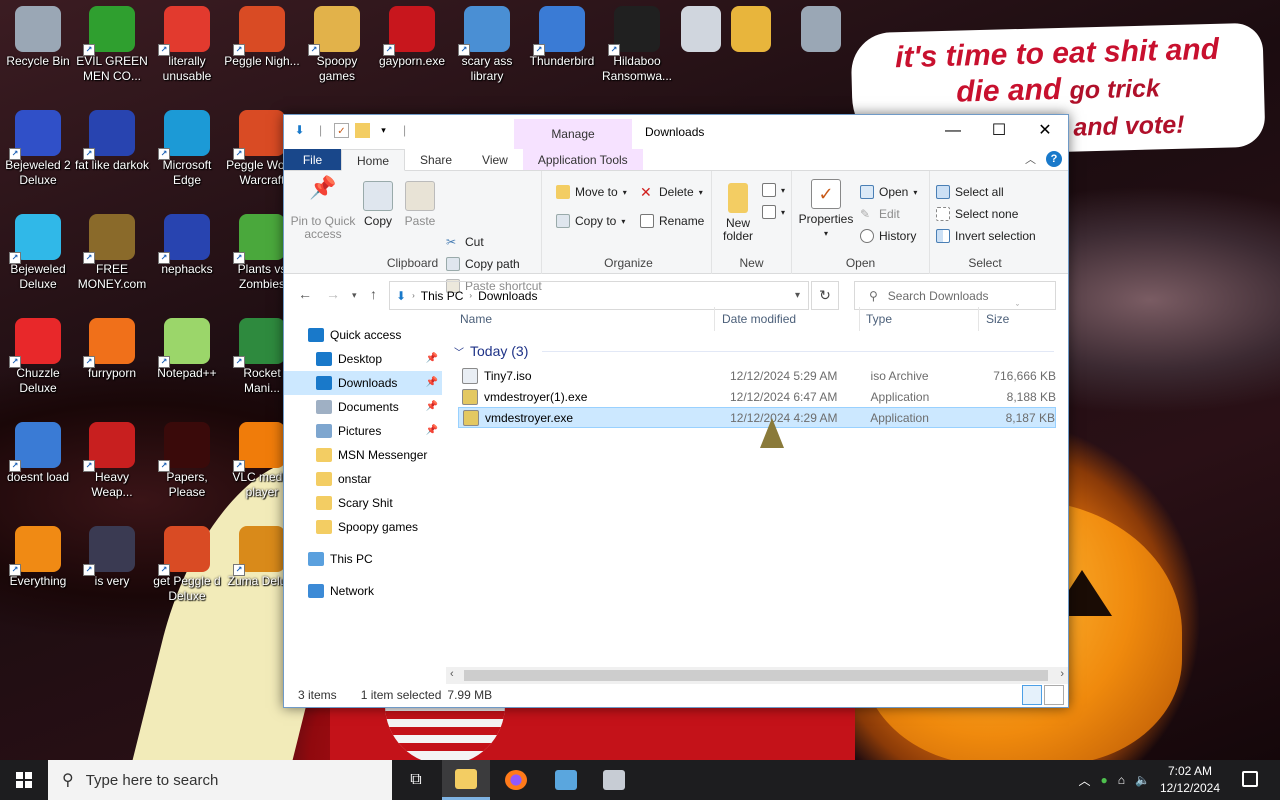  What do you see at coordinates (773, 190) in the screenshot?
I see `new-item-button: ▾` at bounding box center [773, 190].